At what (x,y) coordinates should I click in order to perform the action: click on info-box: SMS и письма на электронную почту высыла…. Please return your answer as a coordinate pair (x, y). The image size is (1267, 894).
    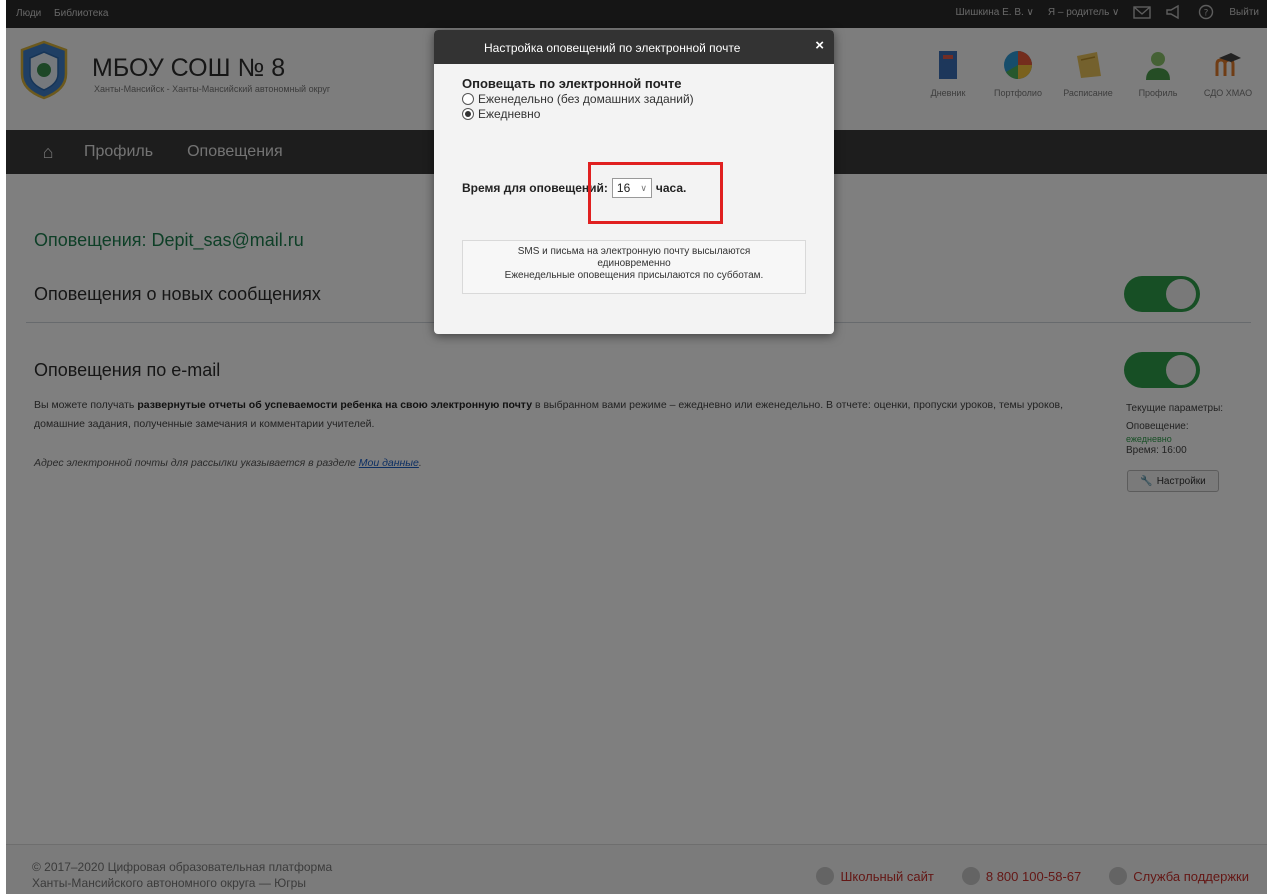
    Looking at the image, I should click on (634, 267).